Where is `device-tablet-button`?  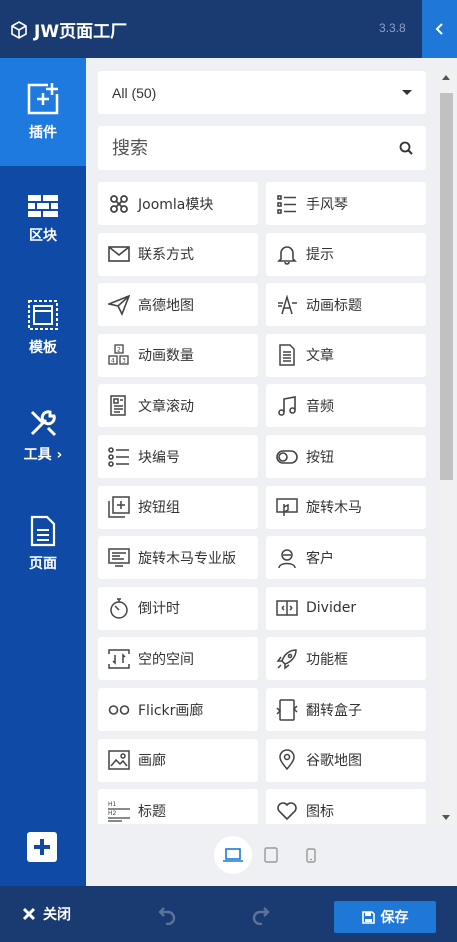 device-tablet-button is located at coordinates (271, 855).